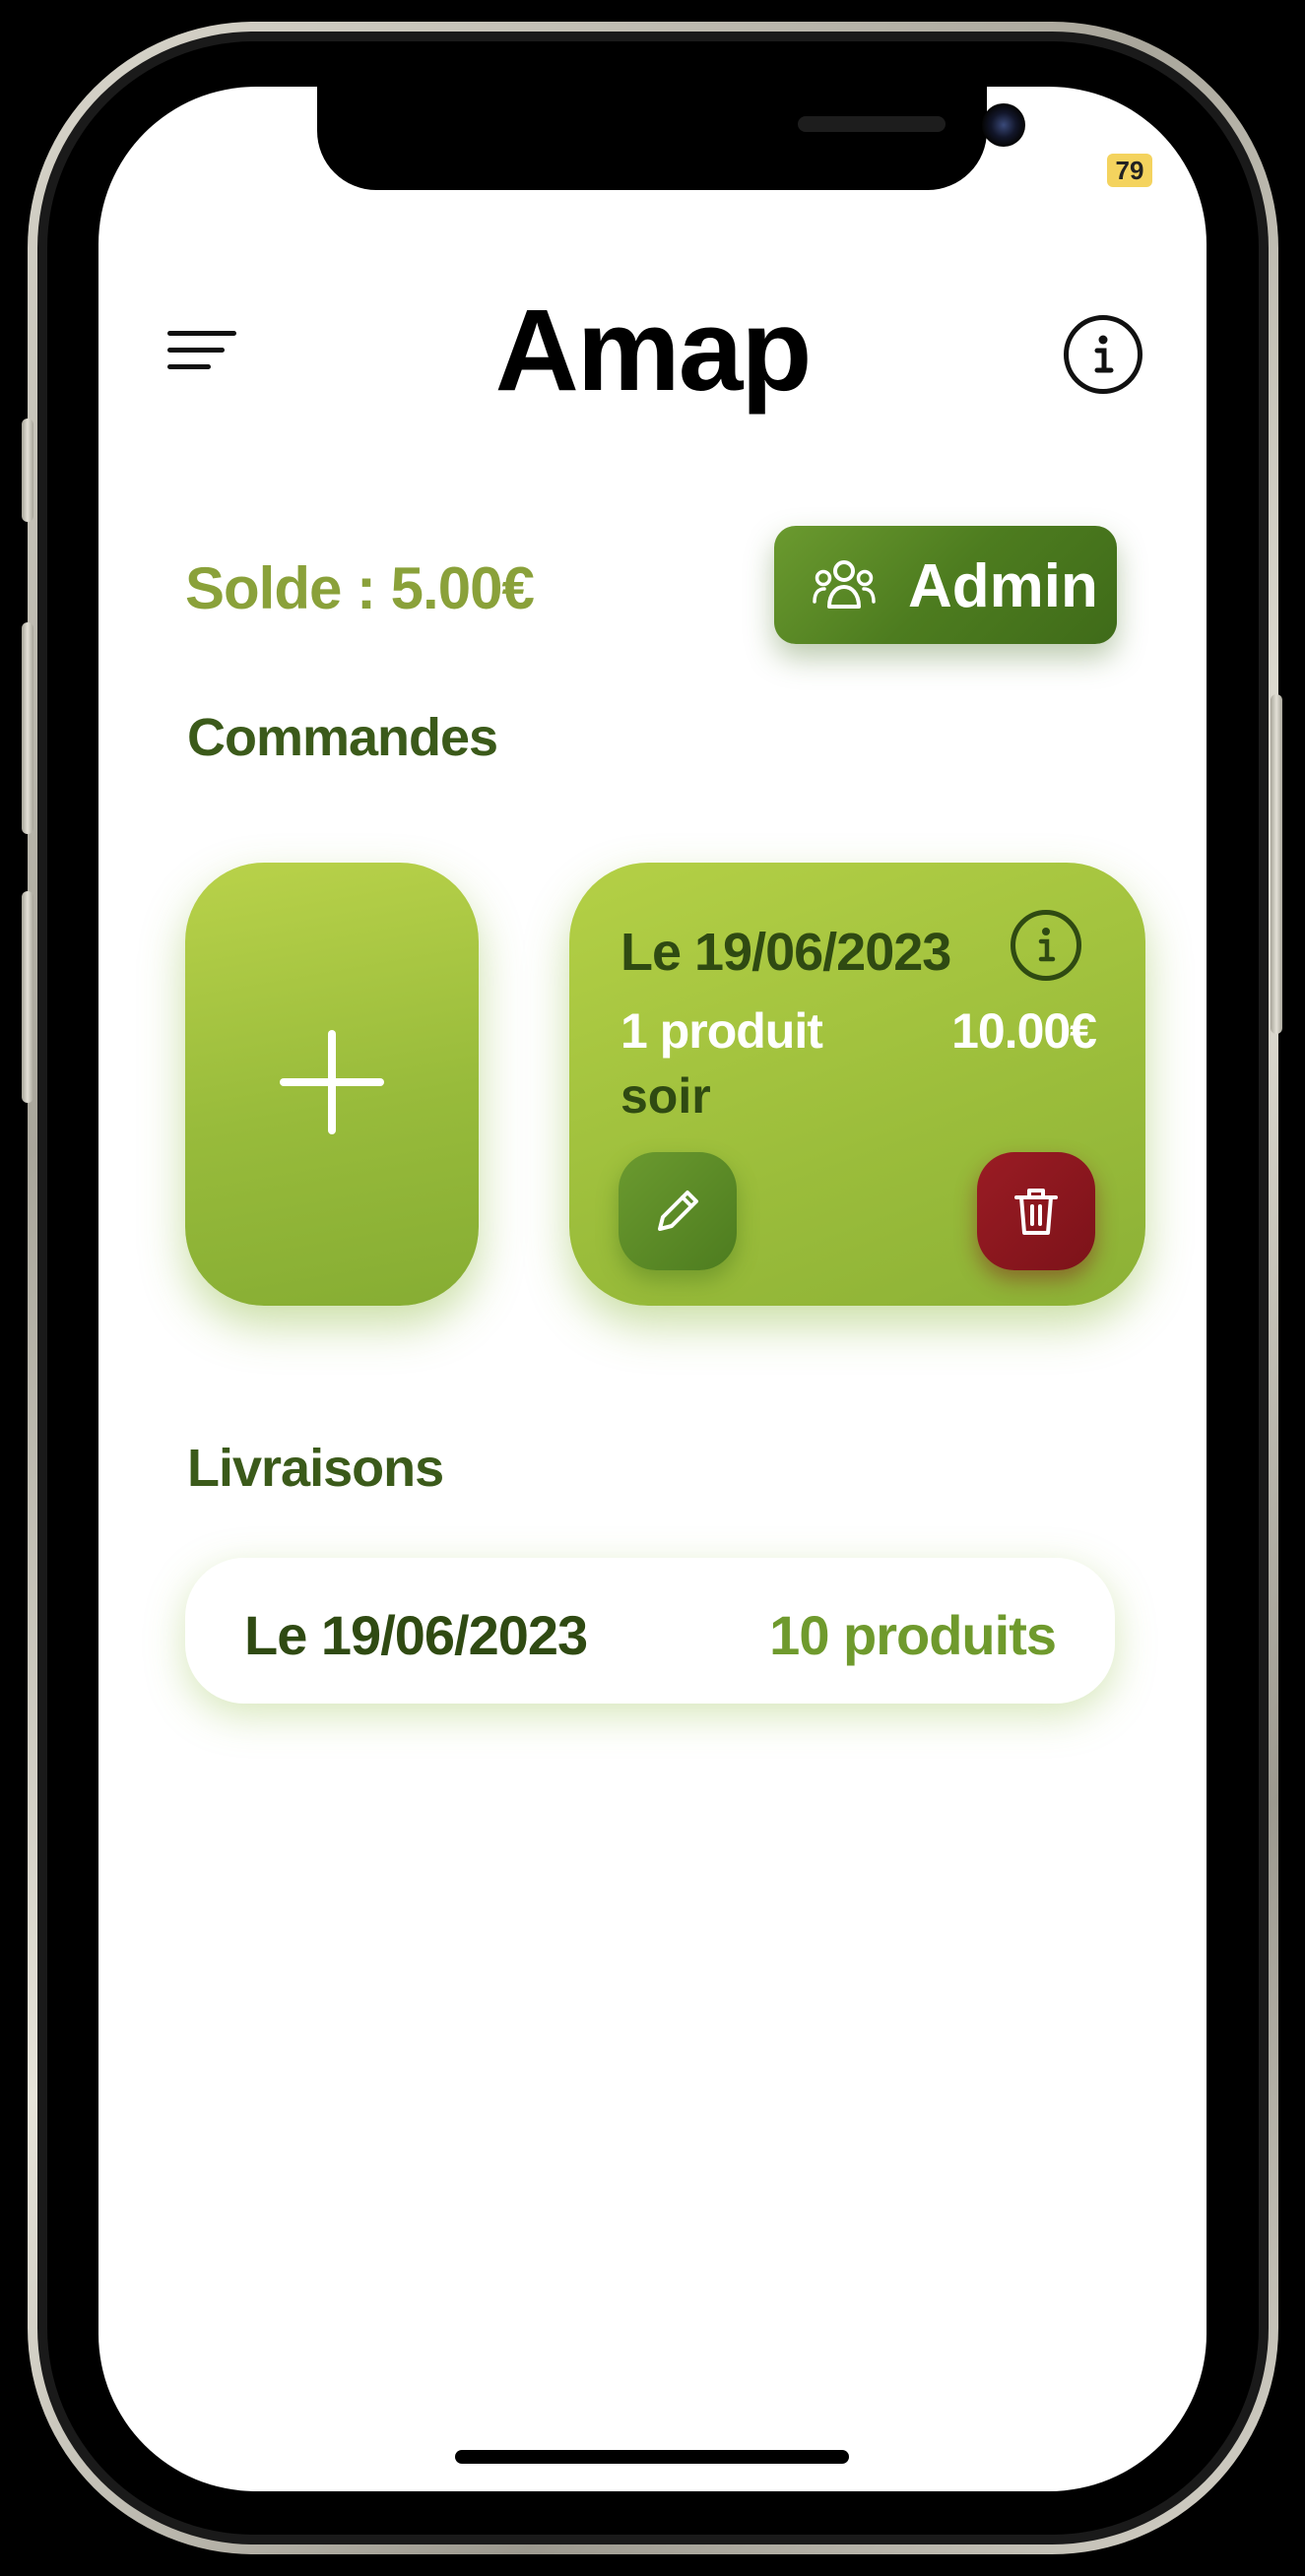 This screenshot has width=1305, height=2576. Describe the element at coordinates (360, 588) in the screenshot. I see `balance-label: Solde : 5.00€` at that location.